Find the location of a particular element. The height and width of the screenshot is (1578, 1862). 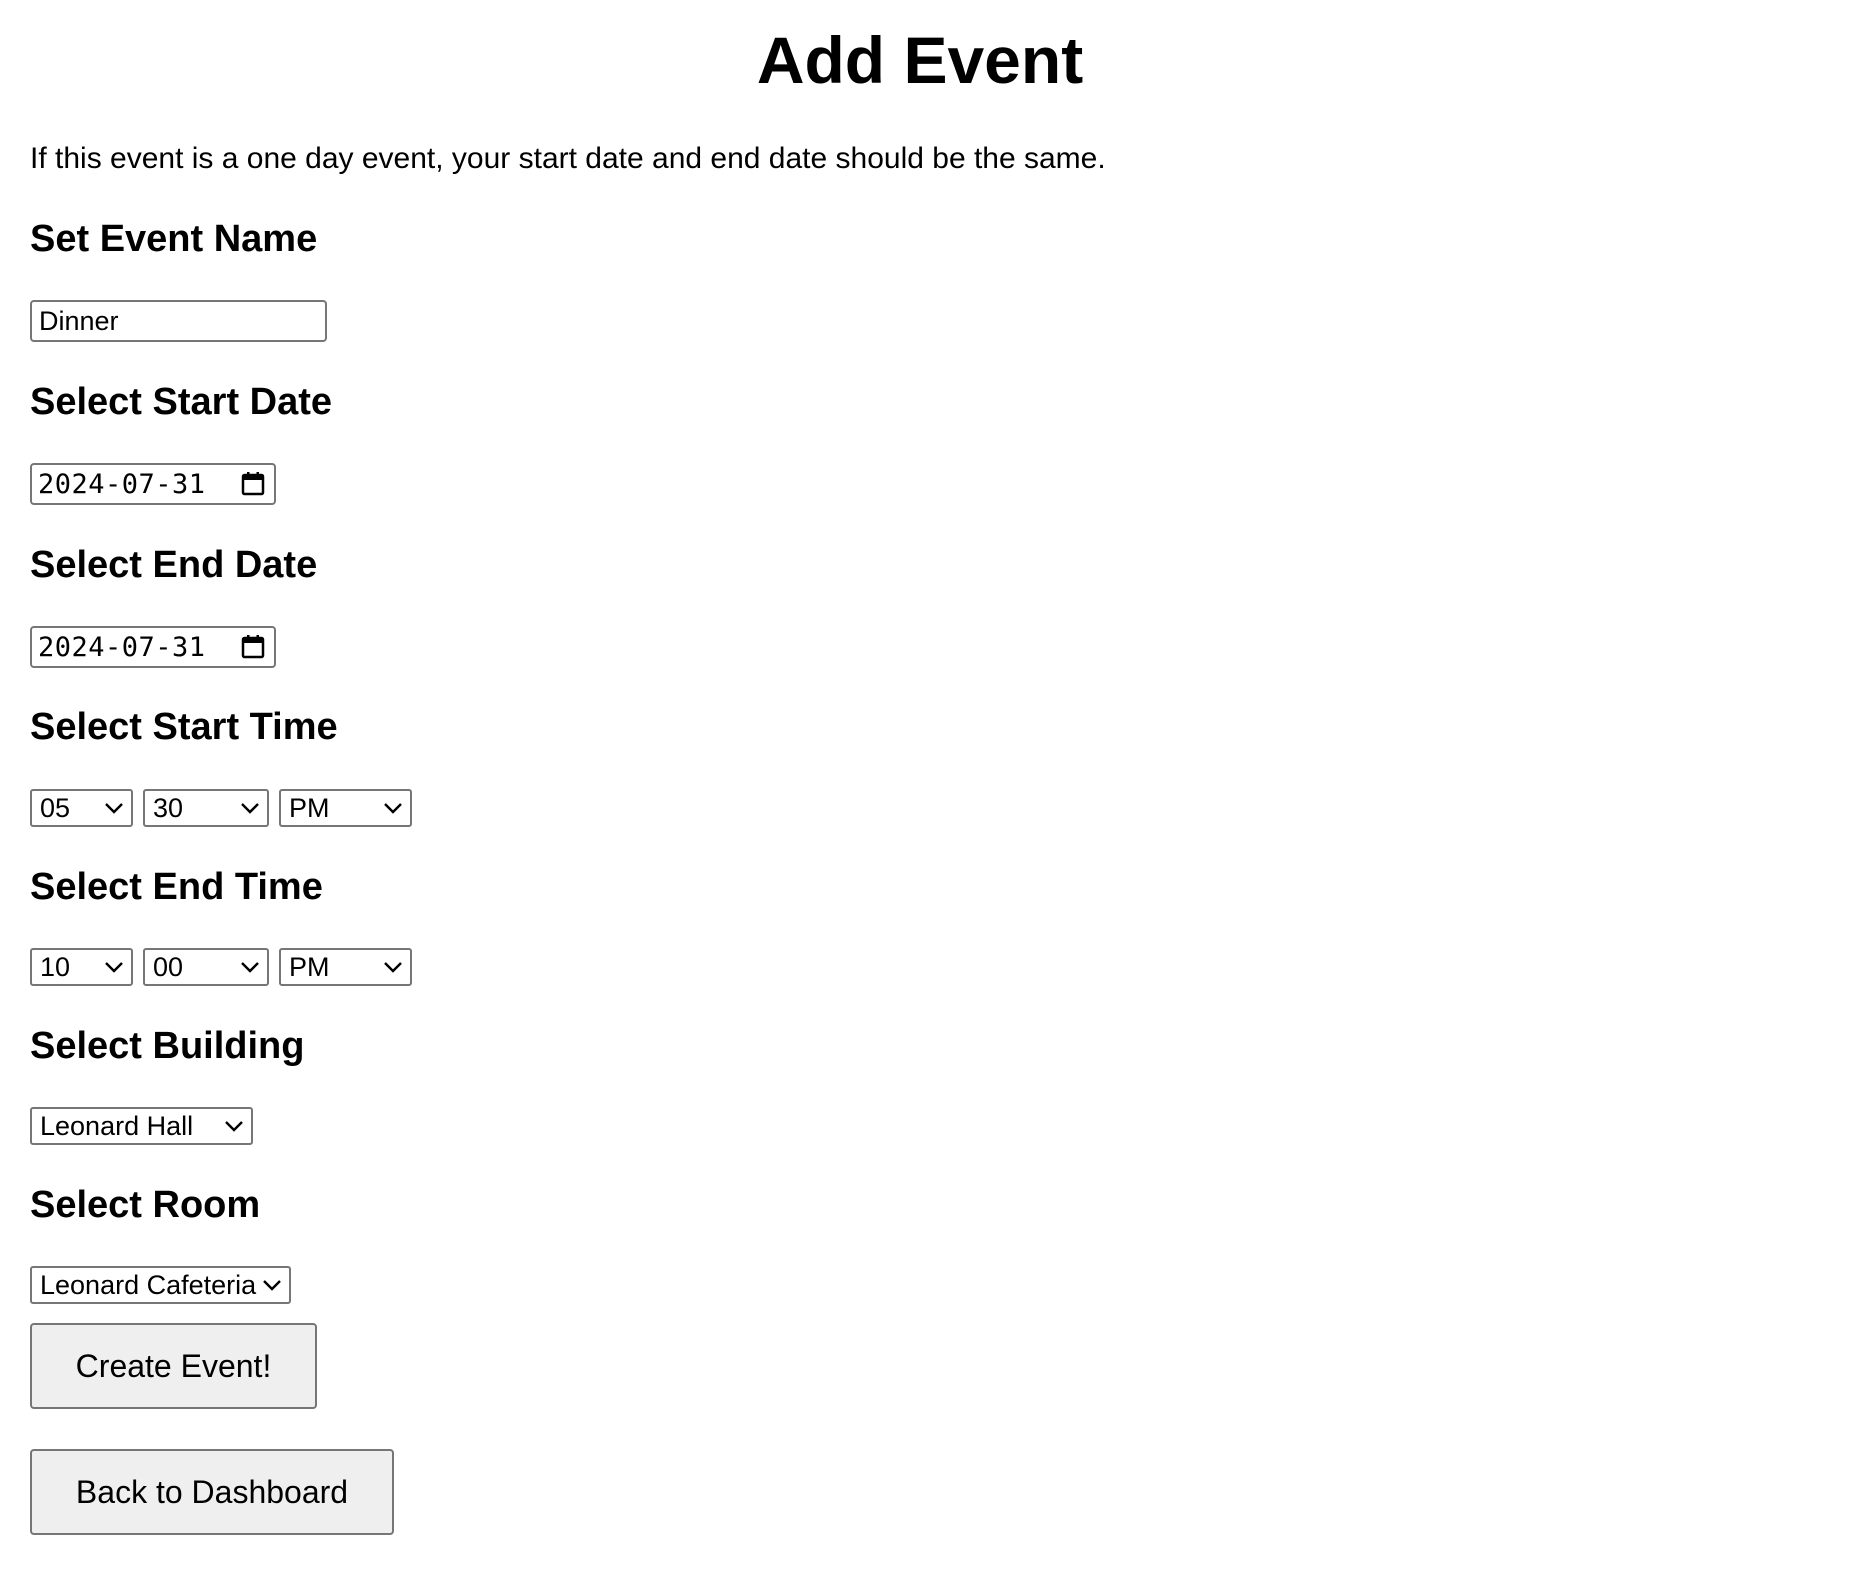

end-time-selects: 10 00 PM is located at coordinates (221, 967).